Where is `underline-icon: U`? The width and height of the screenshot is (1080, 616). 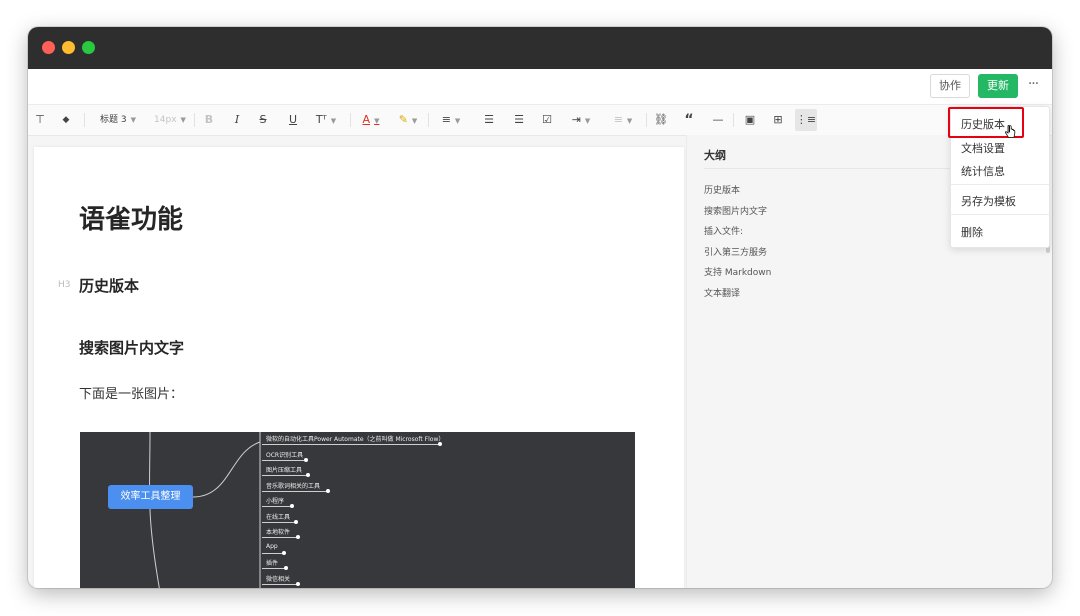 underline-icon: U is located at coordinates (293, 120).